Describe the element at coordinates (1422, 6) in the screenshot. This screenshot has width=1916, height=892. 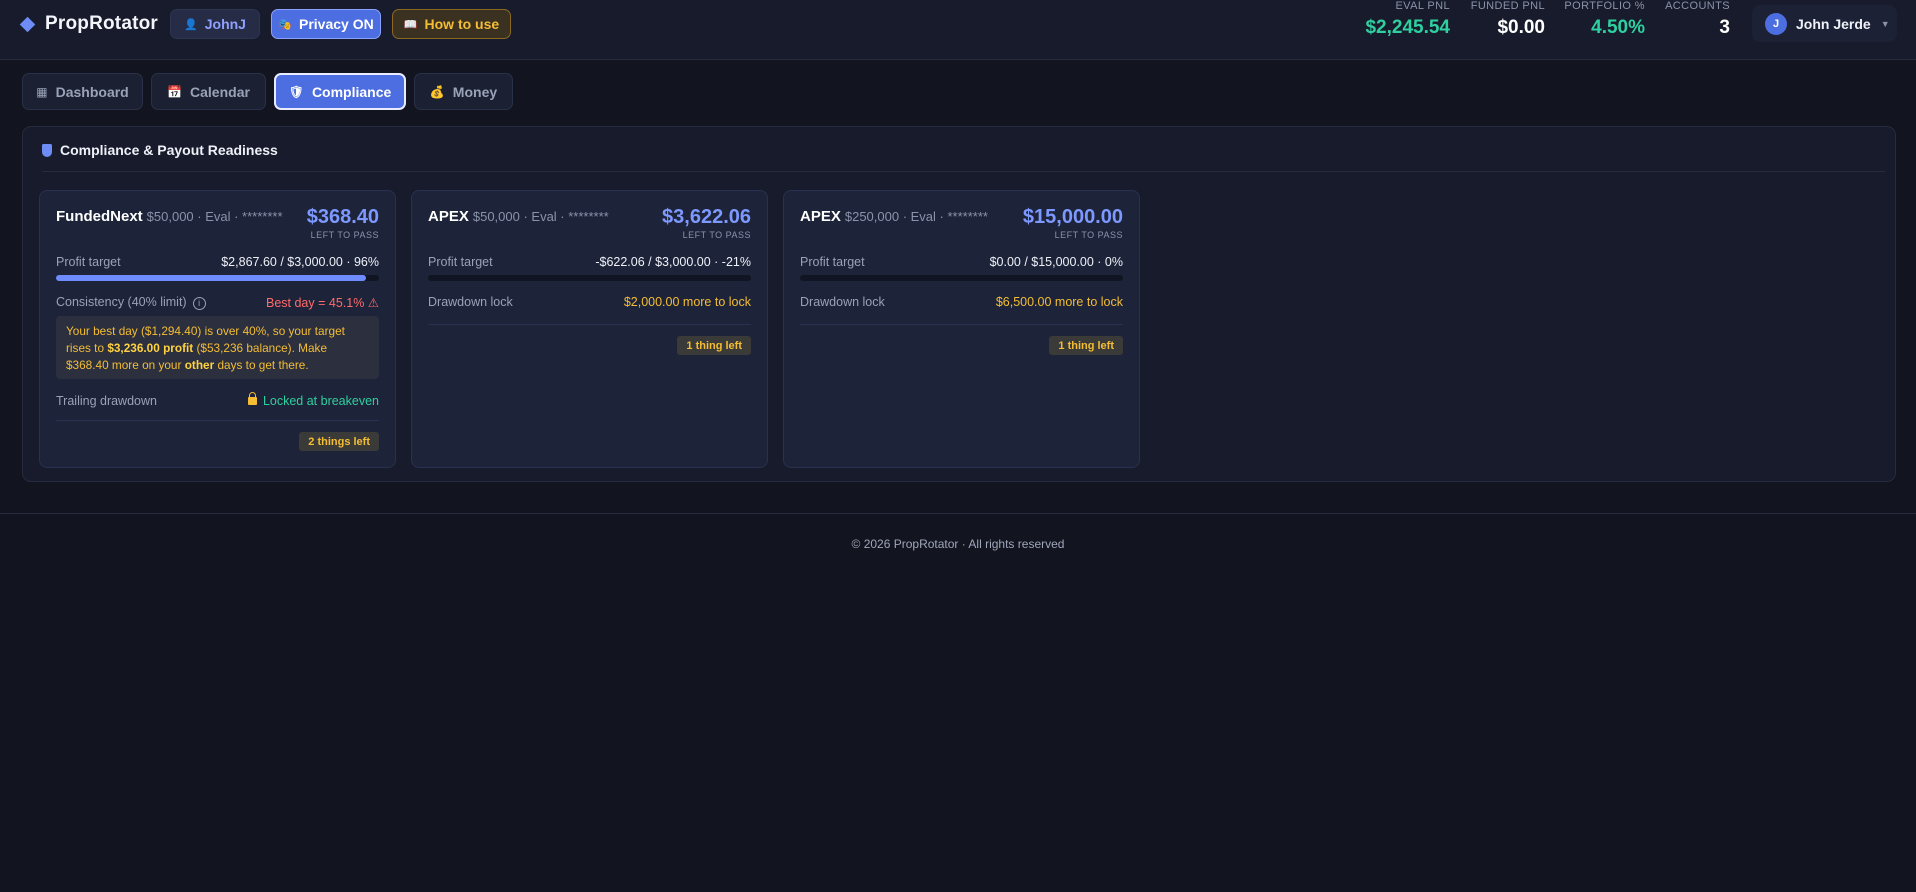
I see `stat-label: EVAL PNL` at that location.